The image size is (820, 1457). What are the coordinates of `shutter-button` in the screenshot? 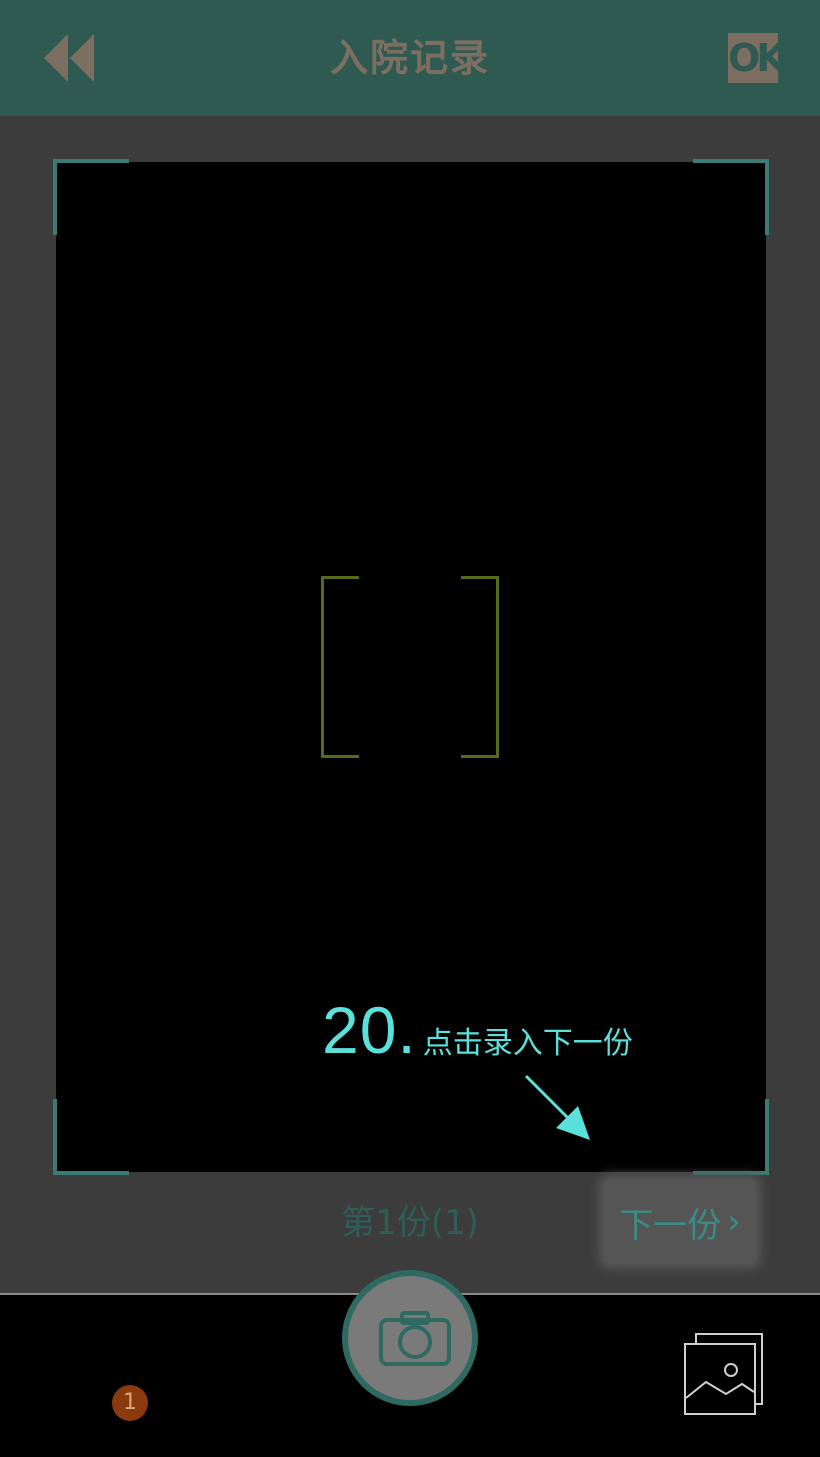 It's located at (410, 1338).